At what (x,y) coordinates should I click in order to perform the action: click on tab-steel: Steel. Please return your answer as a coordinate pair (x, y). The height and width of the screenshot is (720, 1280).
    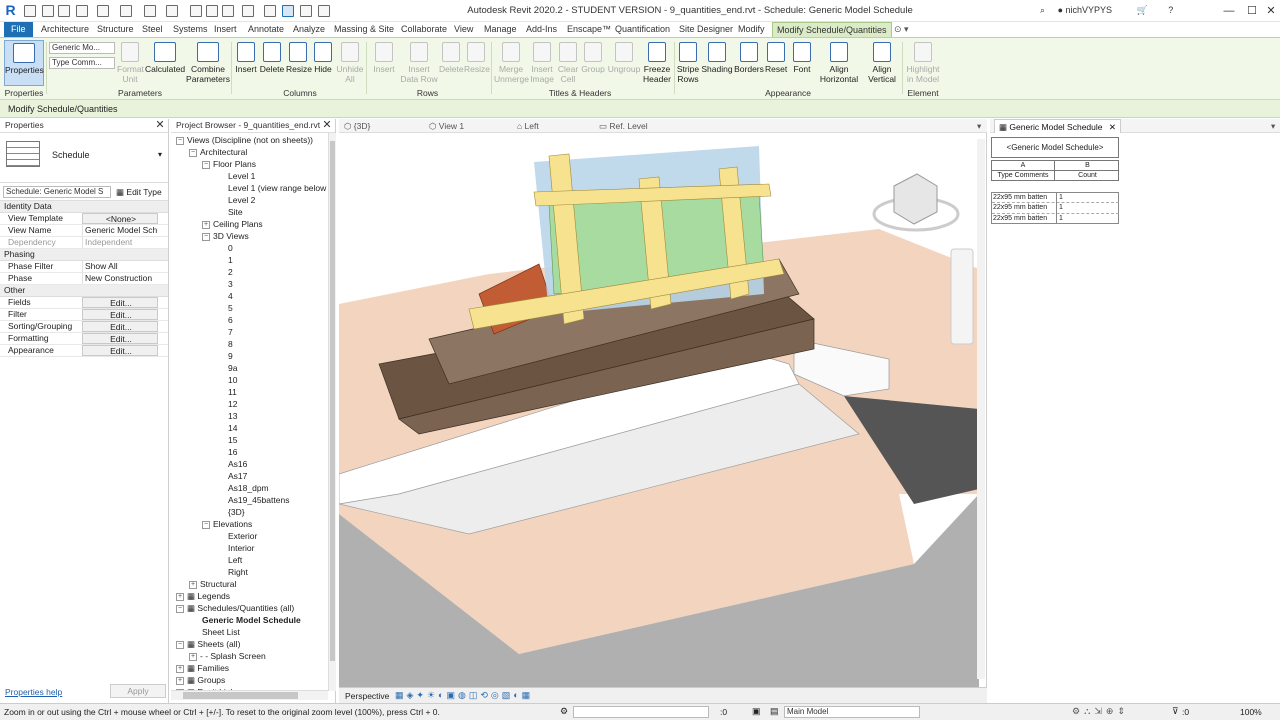
    Looking at the image, I should click on (152, 29).